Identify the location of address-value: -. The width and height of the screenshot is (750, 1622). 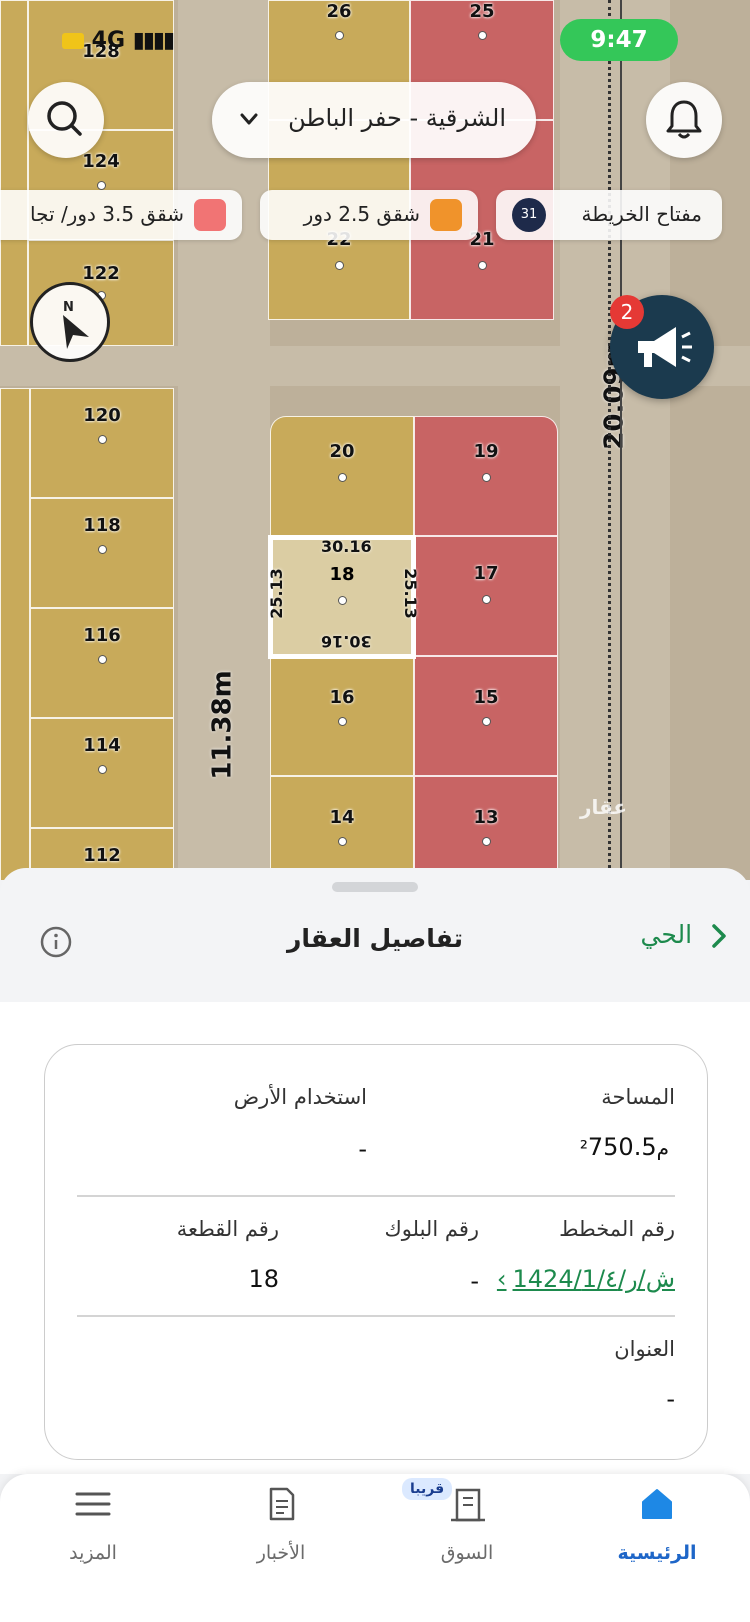
(670, 1399).